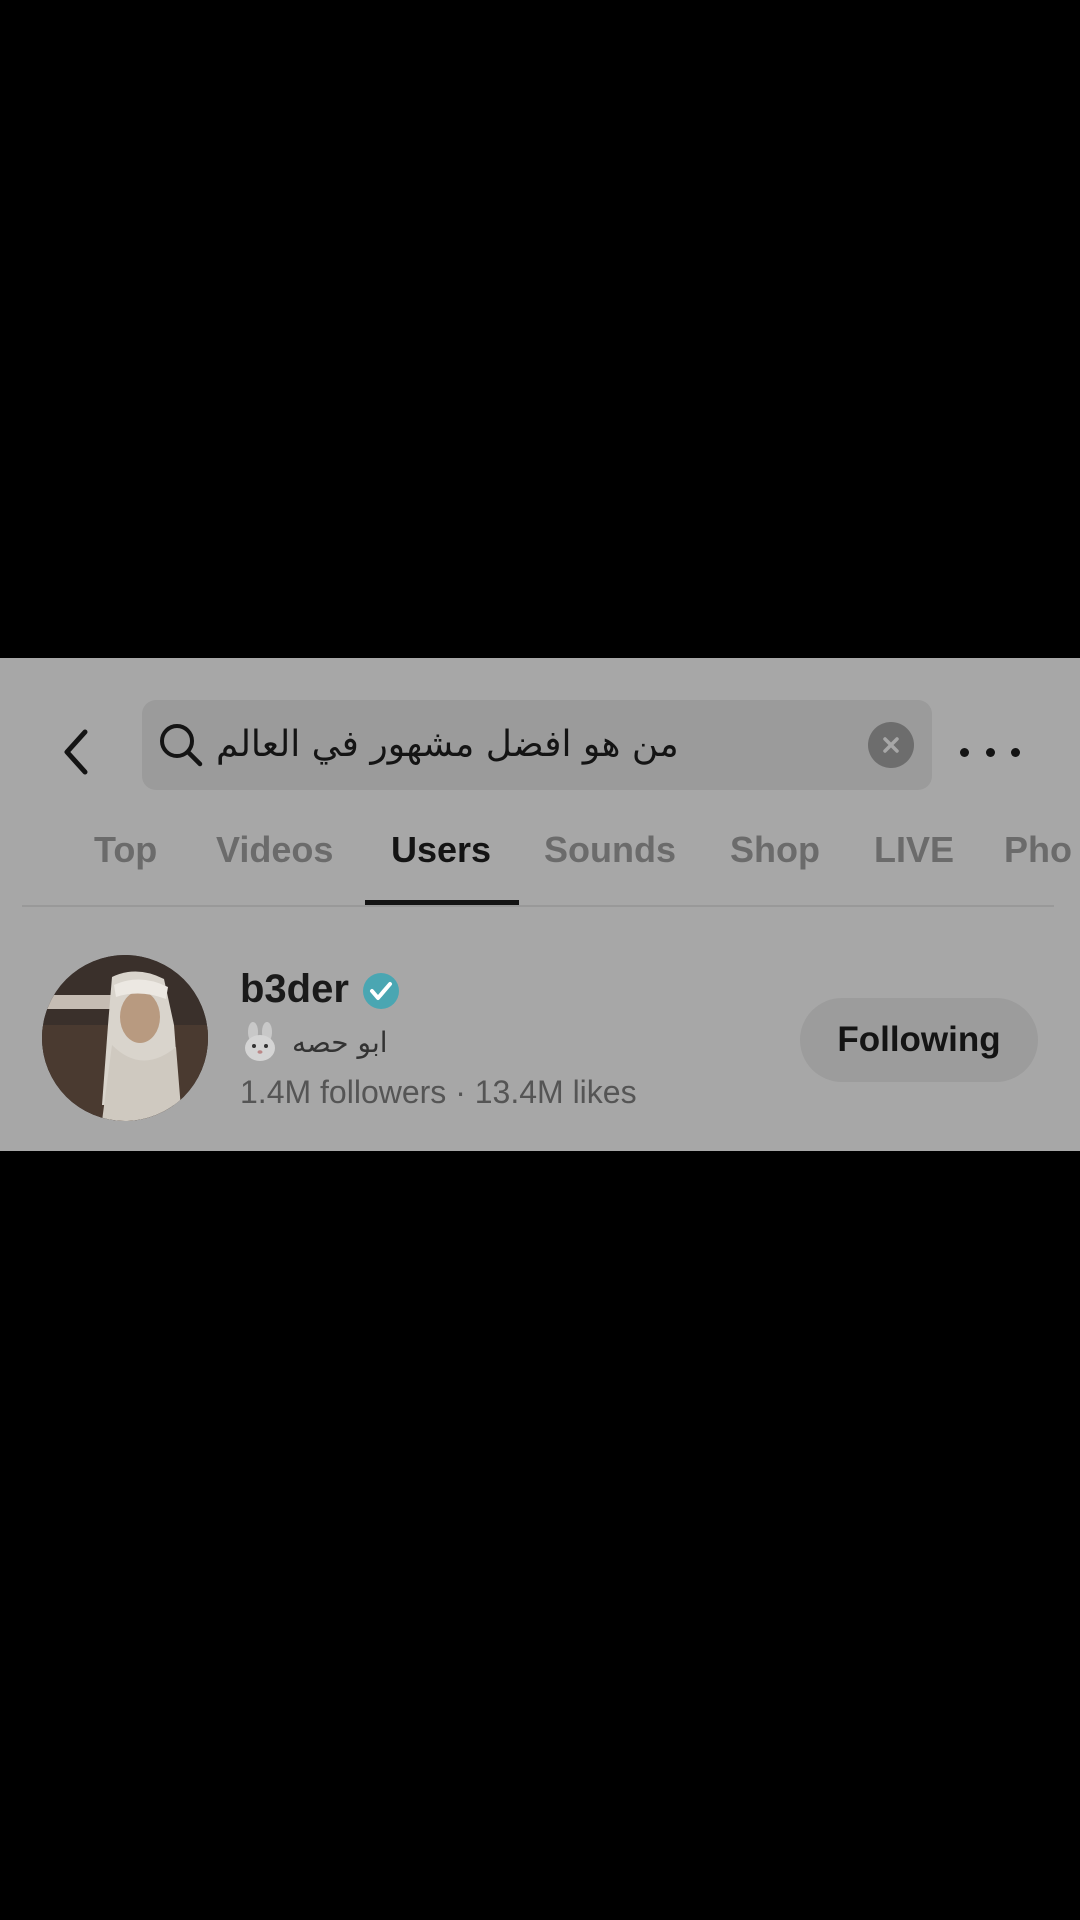 The height and width of the screenshot is (1920, 1080). I want to click on clear-icon, so click(891, 745).